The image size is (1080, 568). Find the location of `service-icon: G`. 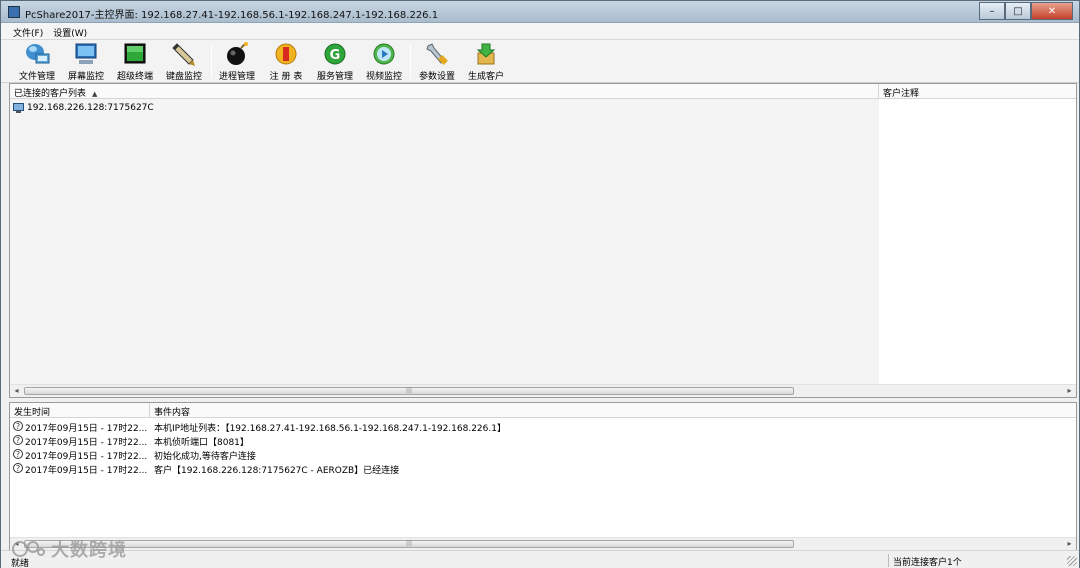

service-icon: G is located at coordinates (335, 54).